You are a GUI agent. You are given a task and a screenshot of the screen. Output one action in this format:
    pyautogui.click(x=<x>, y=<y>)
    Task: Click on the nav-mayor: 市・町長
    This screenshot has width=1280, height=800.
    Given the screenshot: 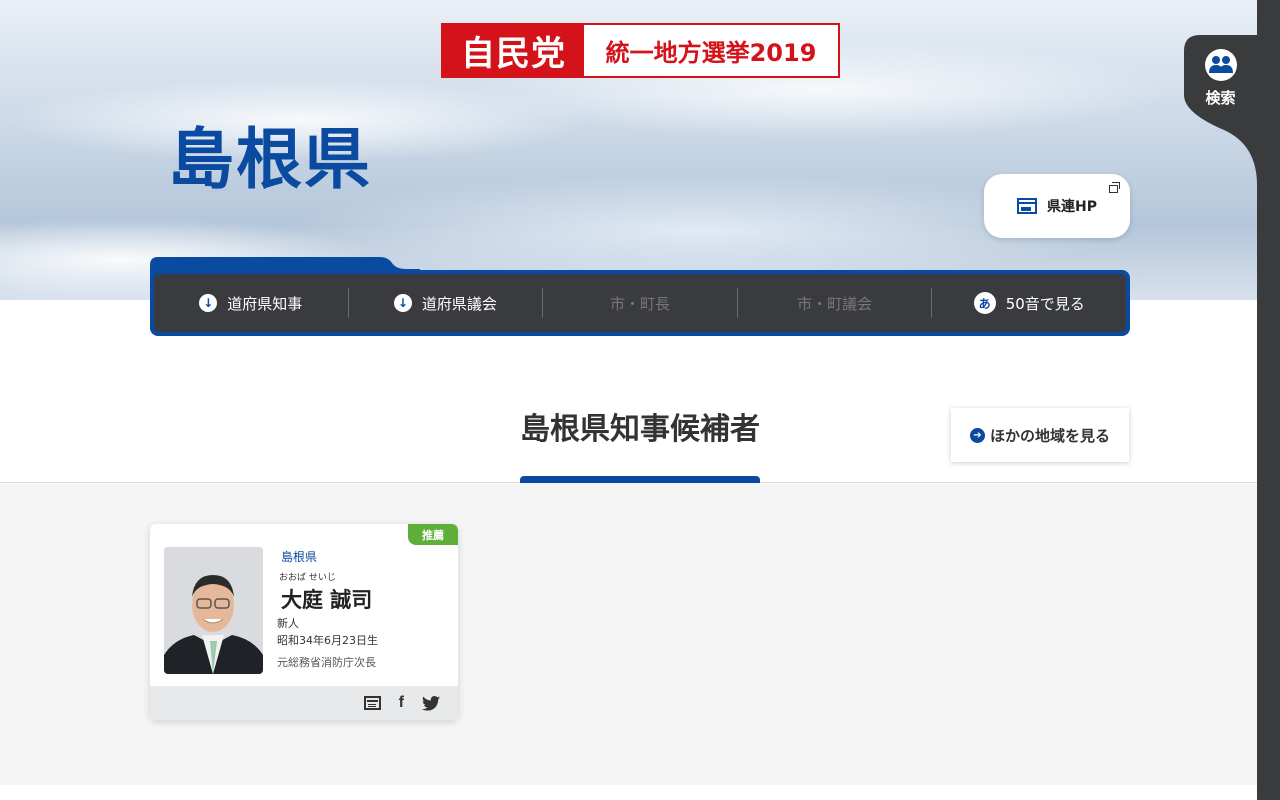 What is the action you would take?
    pyautogui.click(x=640, y=303)
    